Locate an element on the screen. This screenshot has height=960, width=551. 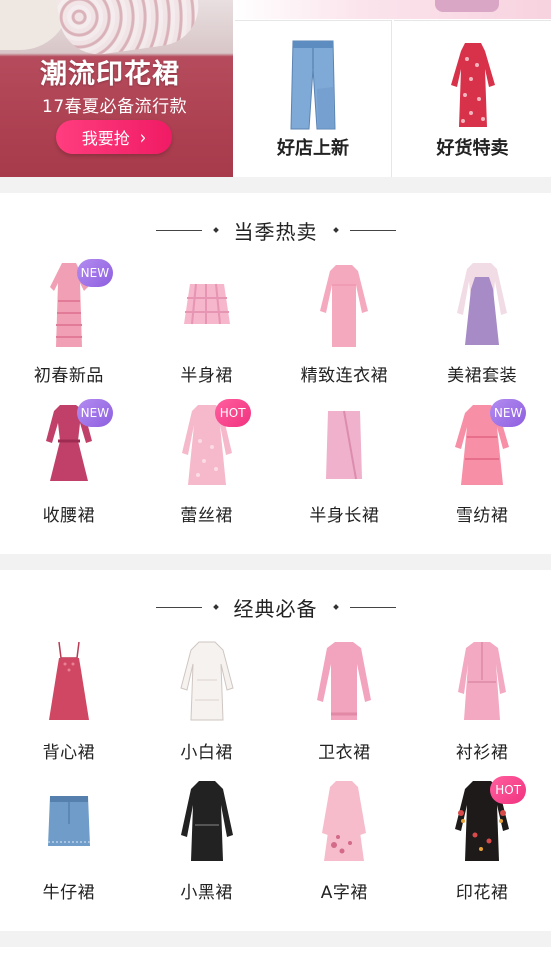
banner-floral-fabric is located at coordinates (130, 30).